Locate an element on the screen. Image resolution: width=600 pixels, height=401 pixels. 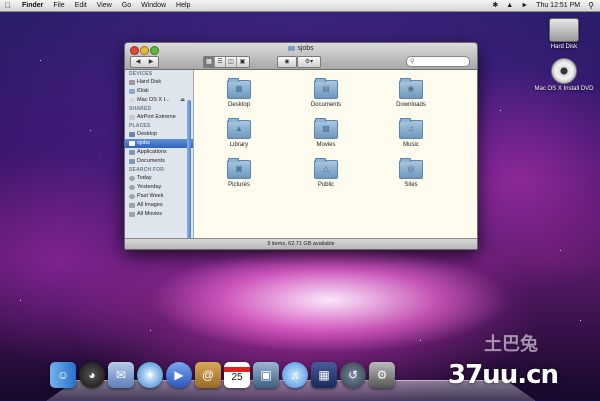
library-folder-icon: ▲ is located at coordinates (239, 128).